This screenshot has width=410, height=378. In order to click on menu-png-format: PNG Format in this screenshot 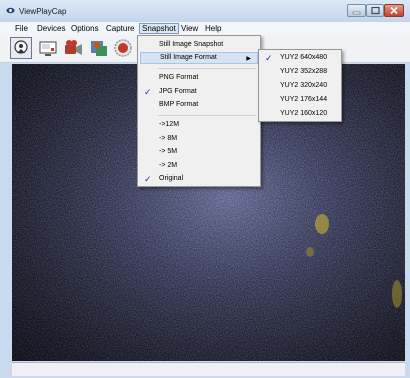, I will do `click(199, 78)`.